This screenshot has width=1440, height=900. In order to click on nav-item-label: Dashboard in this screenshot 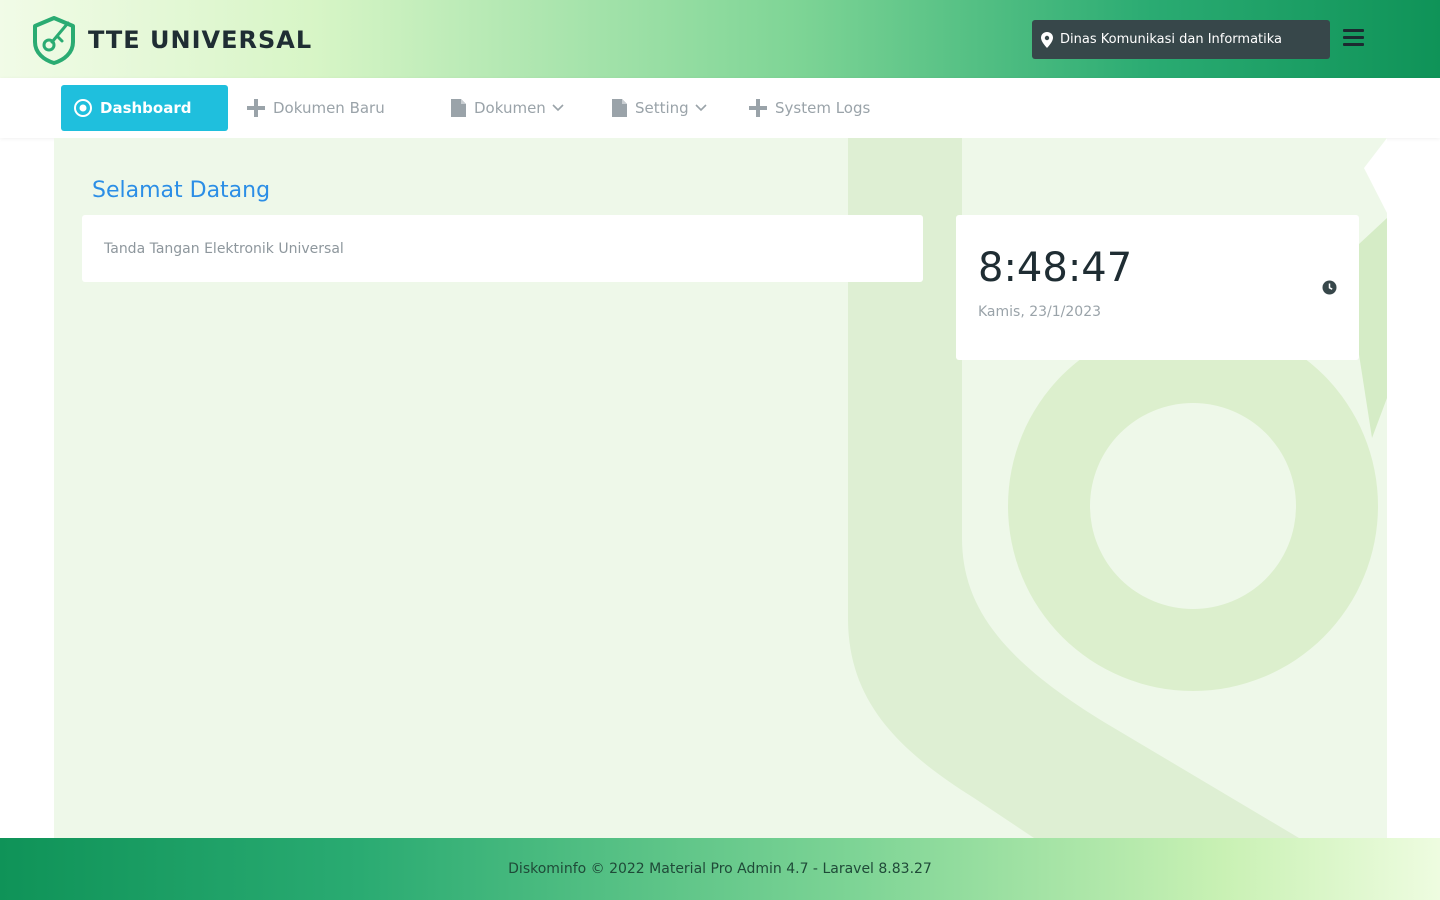, I will do `click(146, 108)`.